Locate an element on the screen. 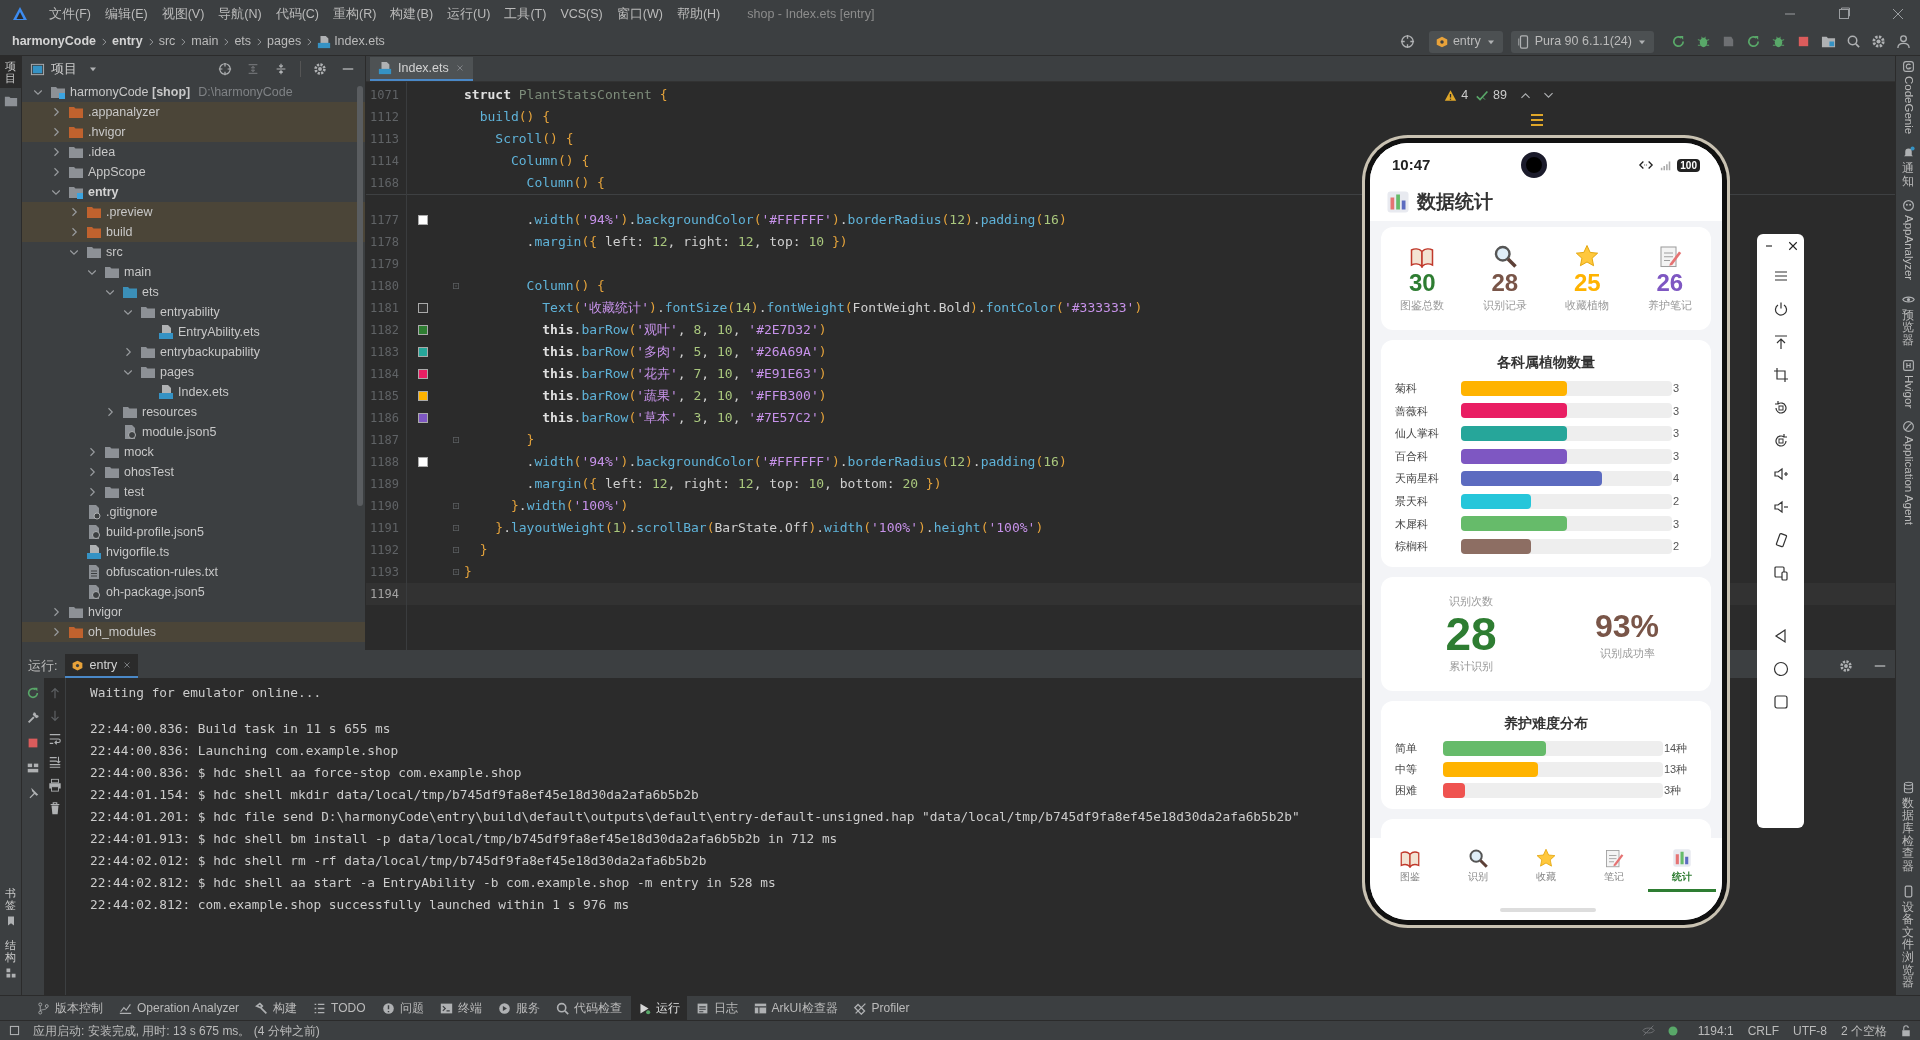  check-count: 89 is located at coordinates (1500, 95).